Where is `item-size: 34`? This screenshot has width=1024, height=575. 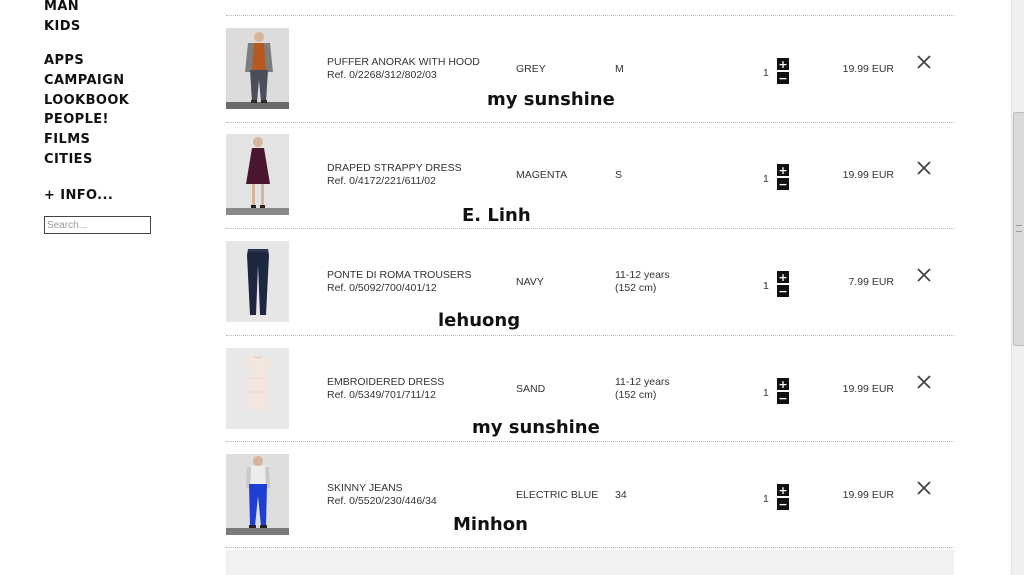
item-size: 34 is located at coordinates (621, 495).